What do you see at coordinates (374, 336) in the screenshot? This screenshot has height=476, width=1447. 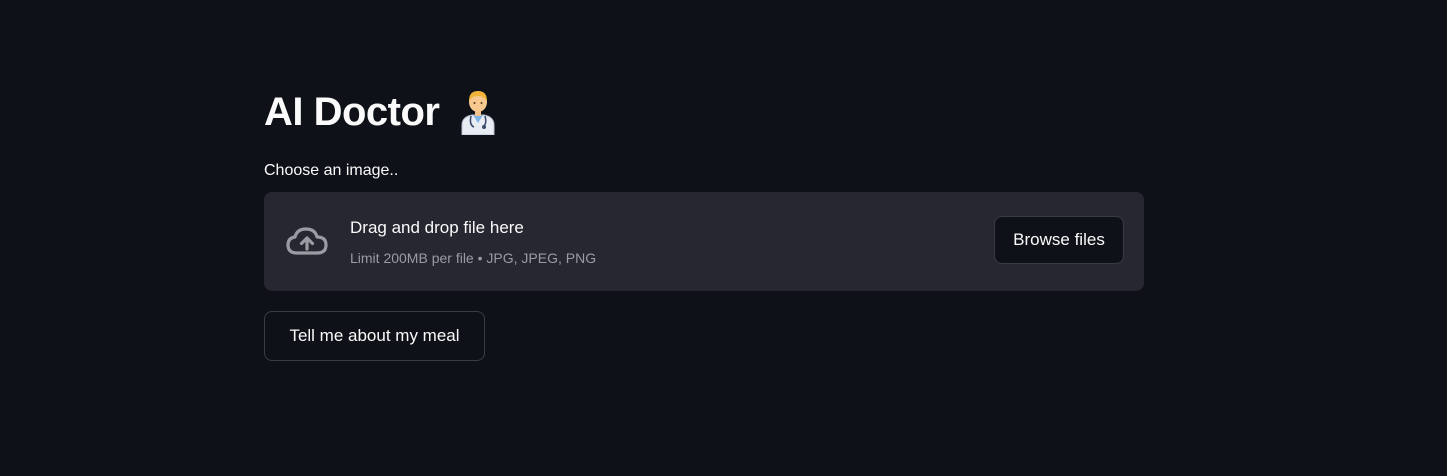 I see `tell-me-about-meal-button: Tell me about my meal` at bounding box center [374, 336].